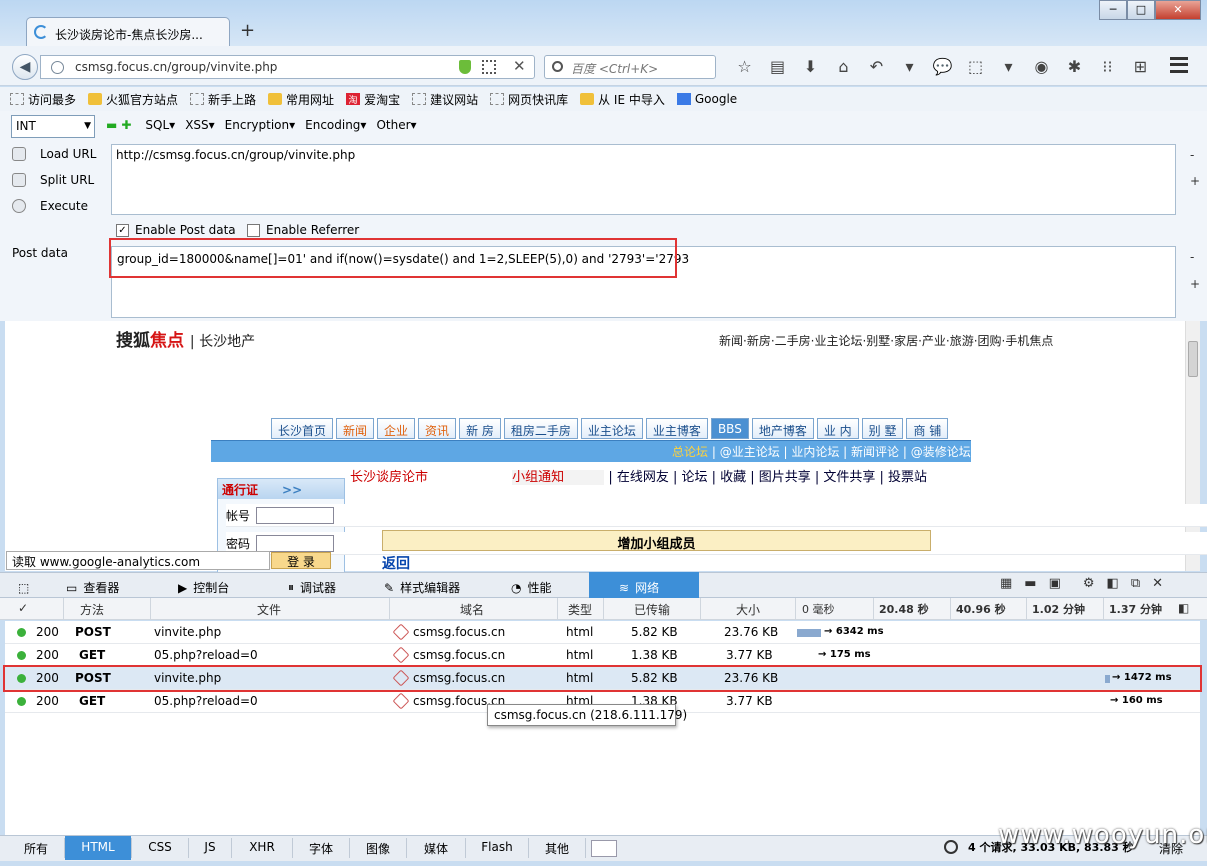 Image resolution: width=1207 pixels, height=866 pixels. What do you see at coordinates (604, 848) in the screenshot?
I see `filter-input` at bounding box center [604, 848].